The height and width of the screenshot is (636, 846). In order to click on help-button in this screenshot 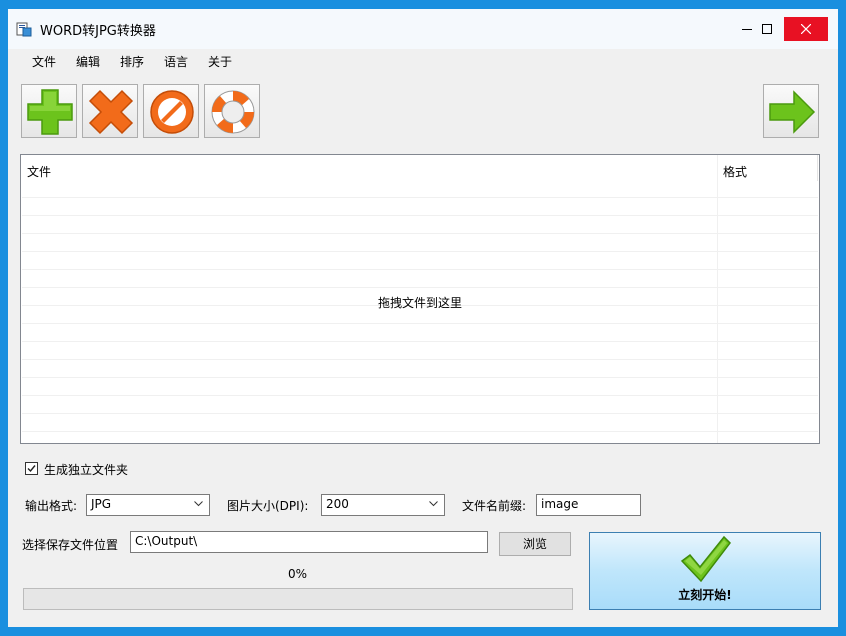, I will do `click(232, 111)`.